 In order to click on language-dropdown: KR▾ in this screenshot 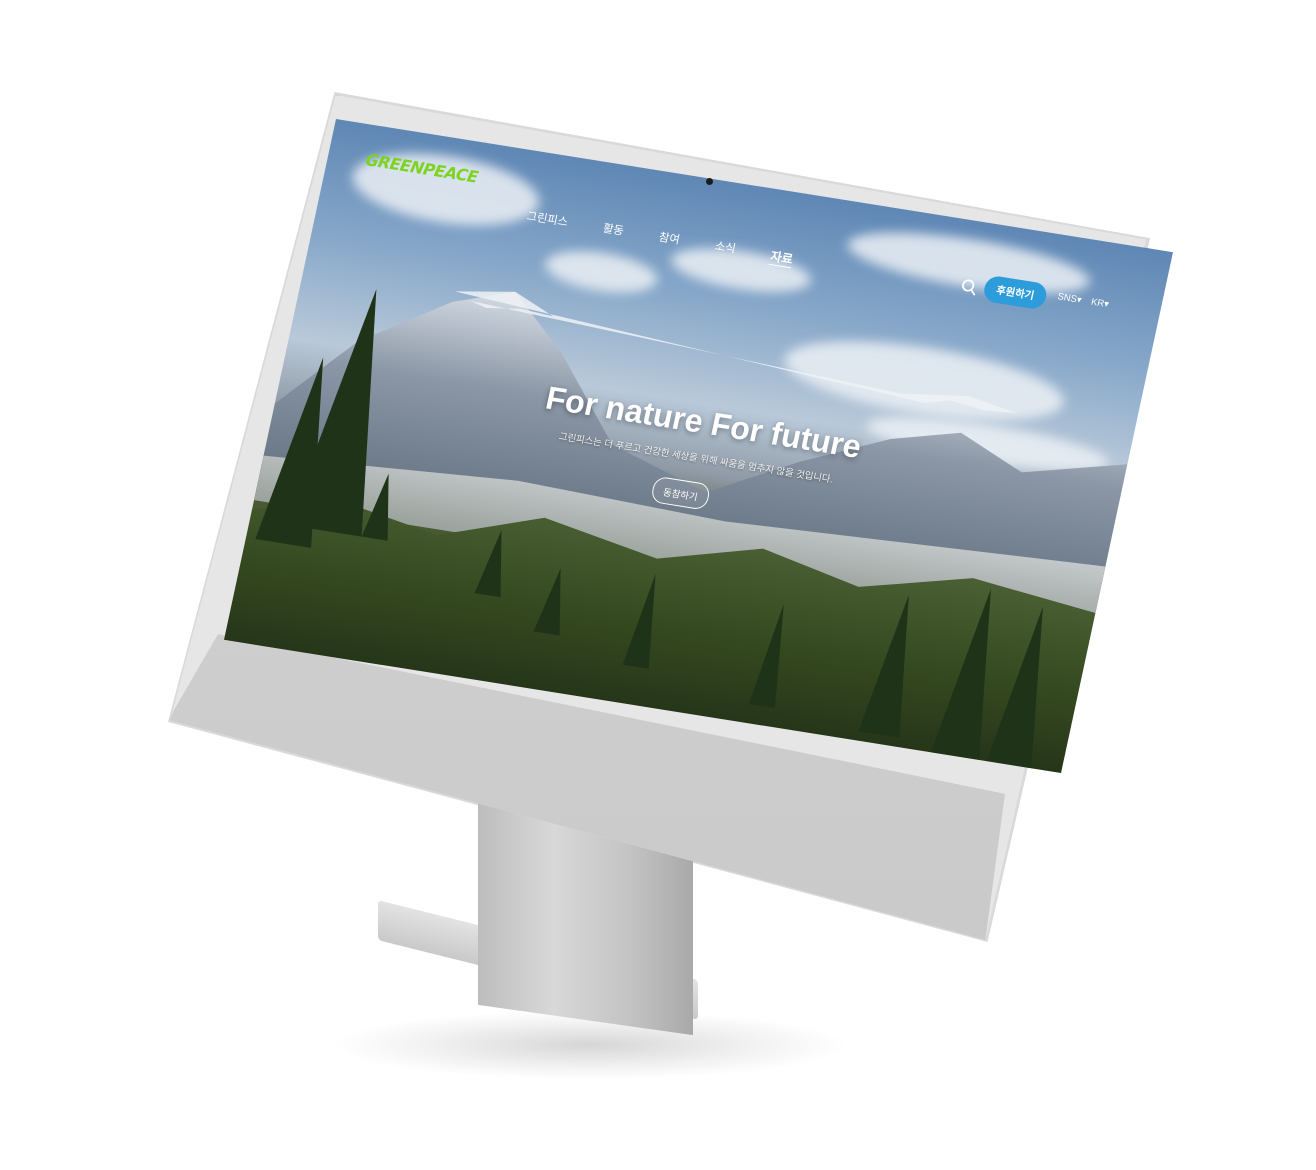, I will do `click(1100, 303)`.